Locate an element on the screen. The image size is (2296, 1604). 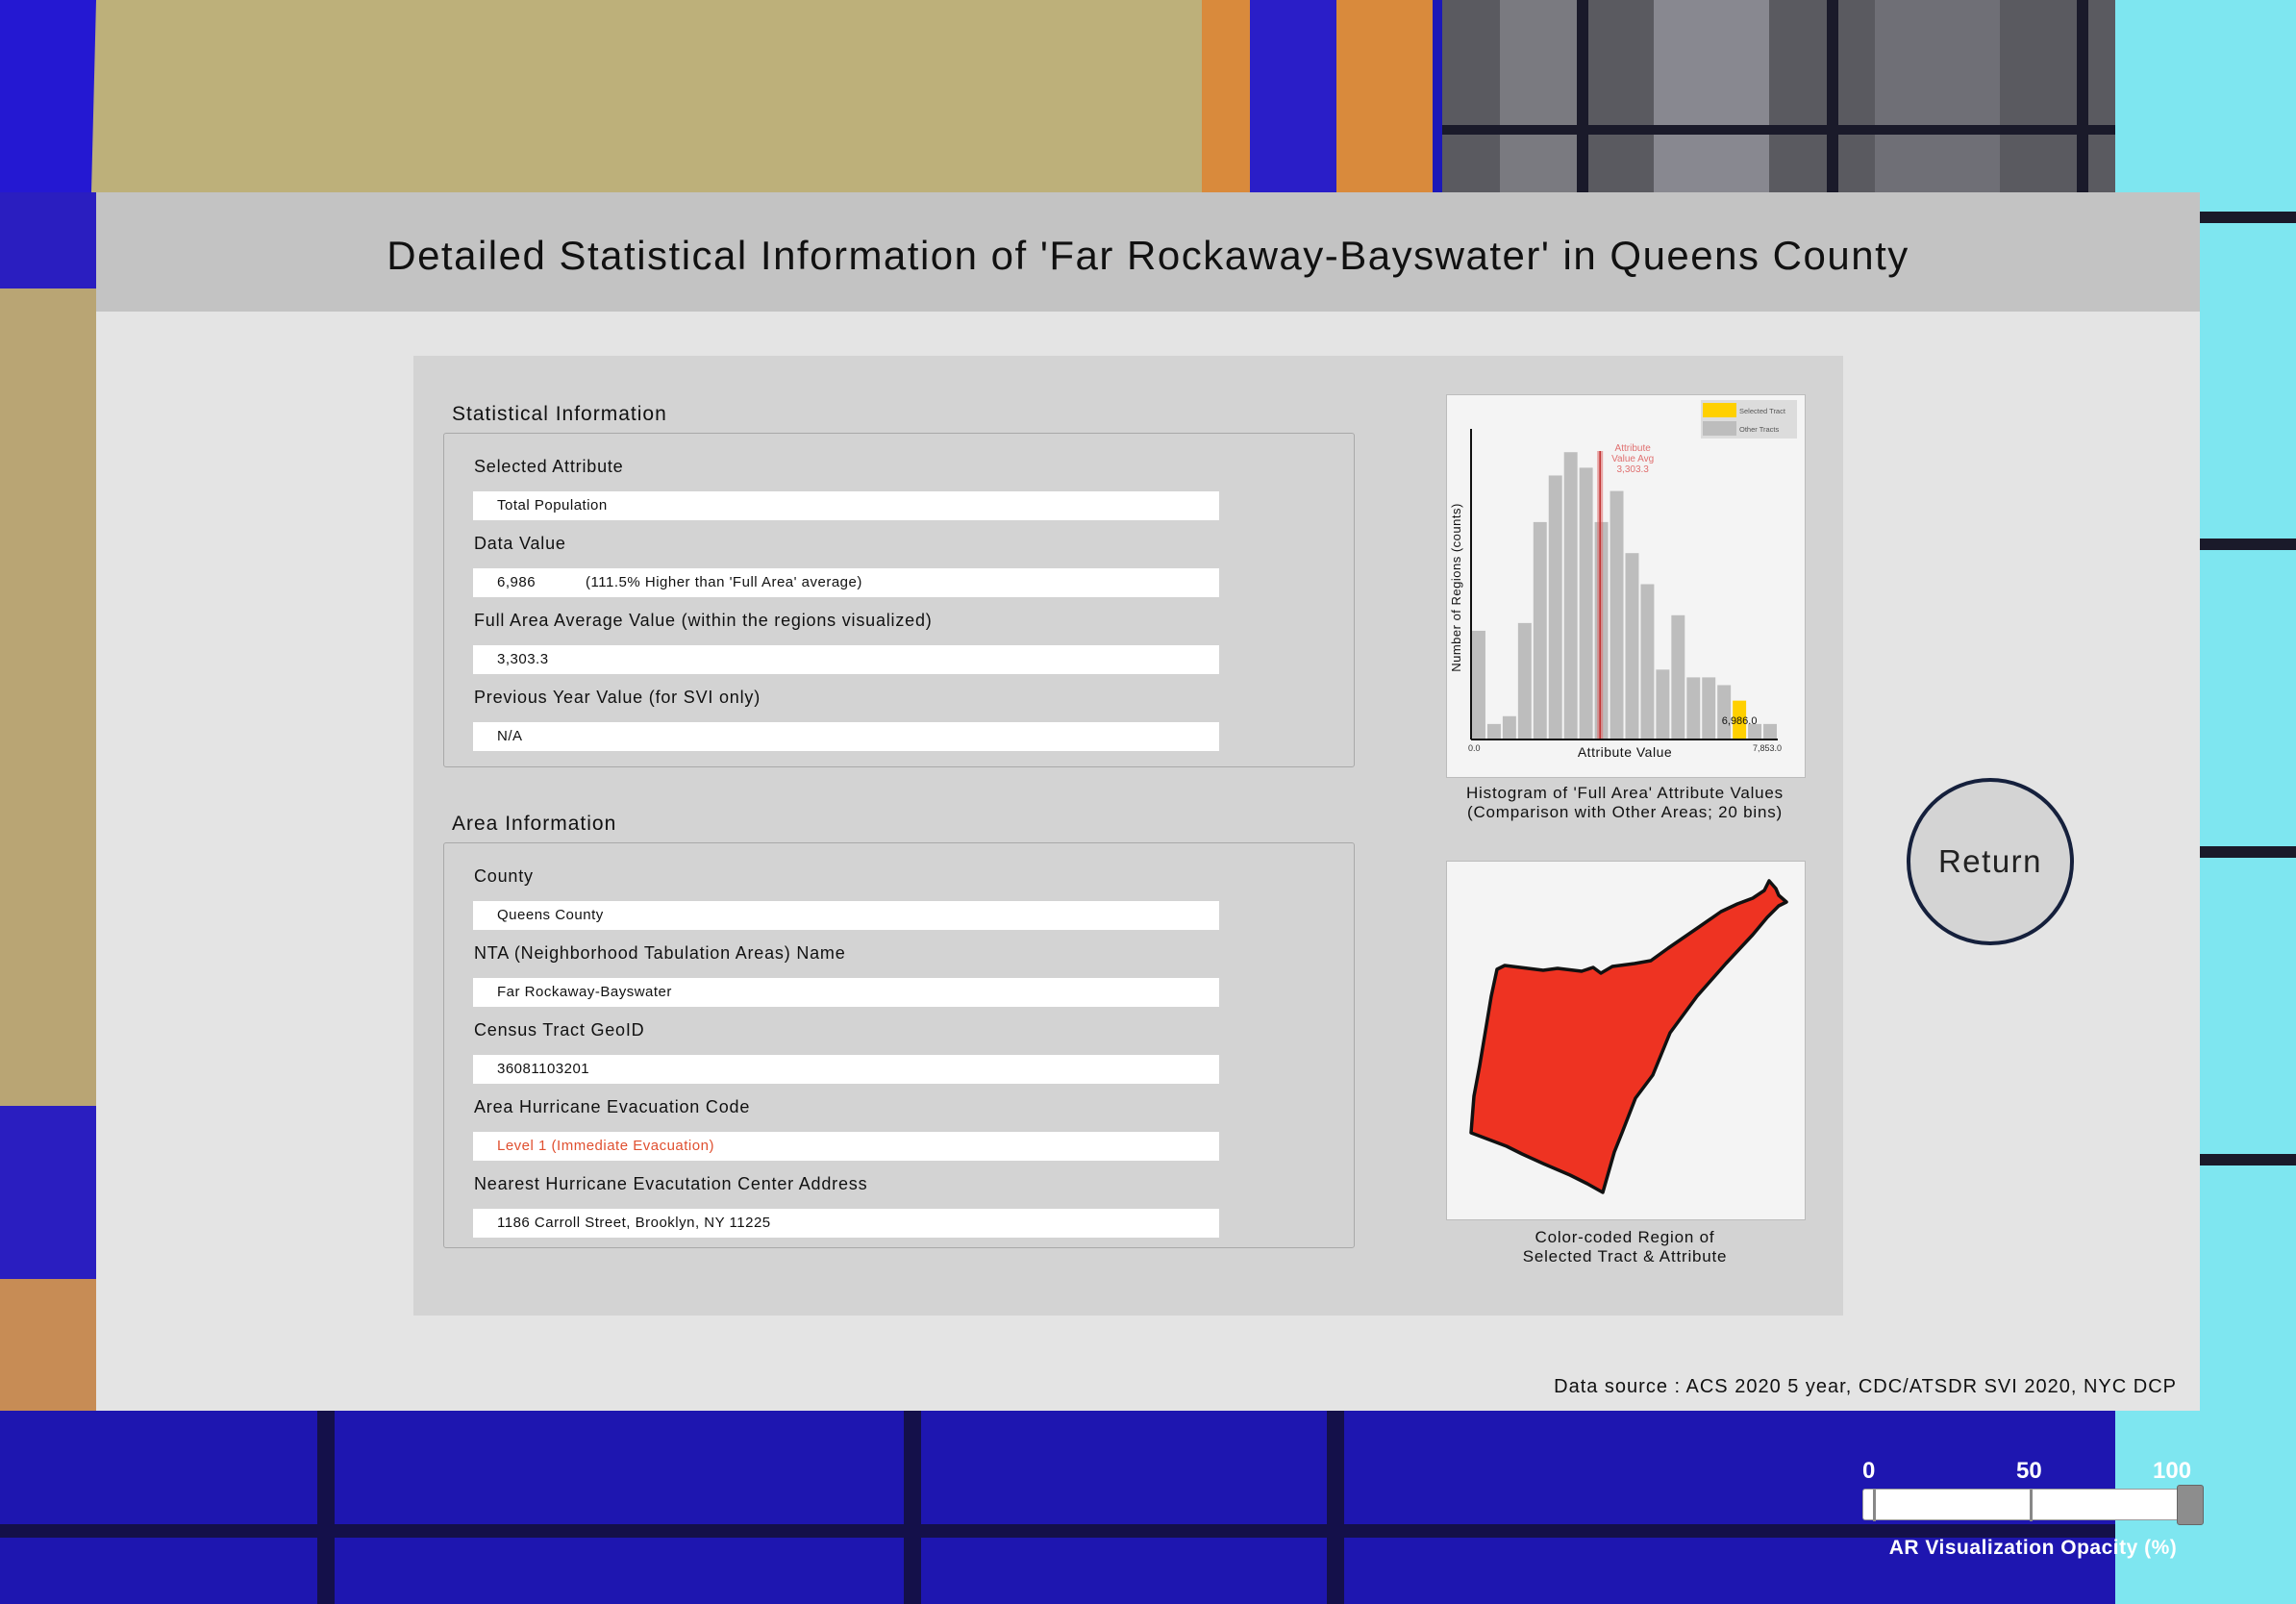
average-annotation: 3,303.3 is located at coordinates (1632, 469).